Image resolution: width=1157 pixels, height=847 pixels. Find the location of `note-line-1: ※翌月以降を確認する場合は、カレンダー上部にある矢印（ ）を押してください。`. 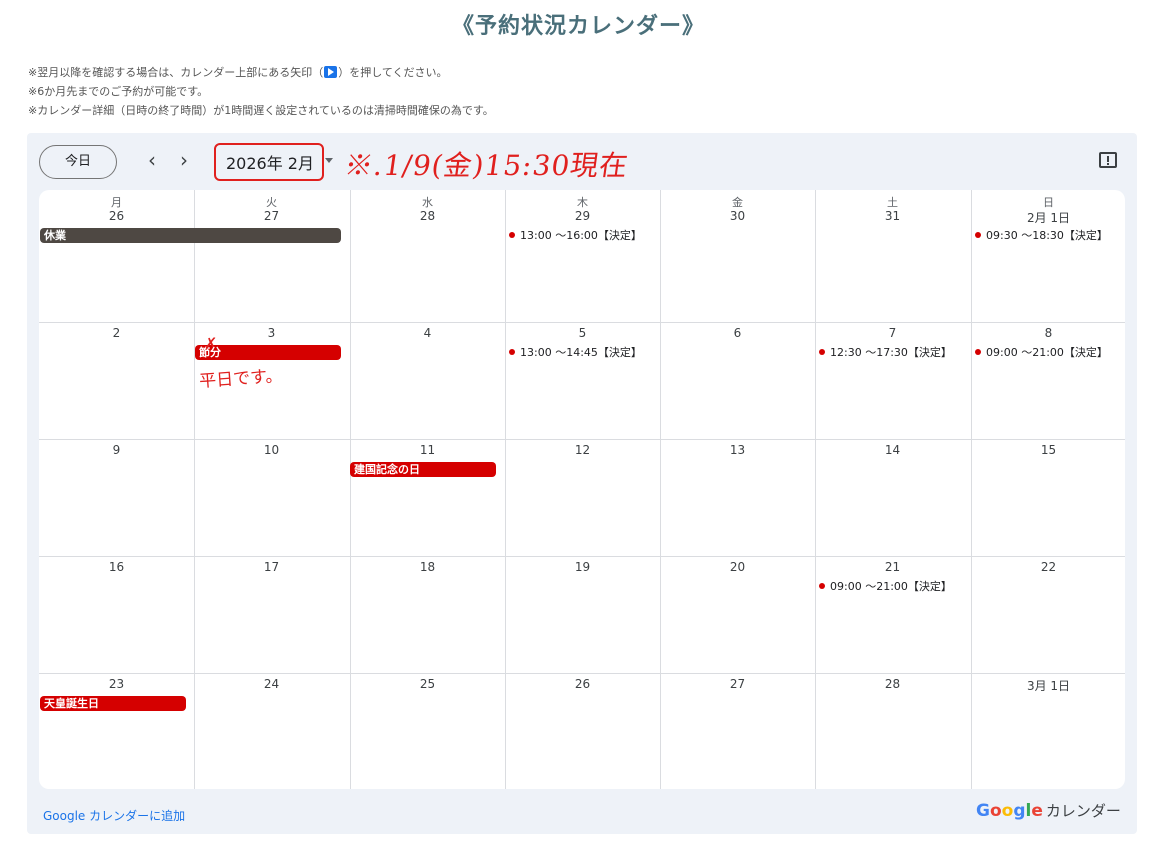

note-line-1: ※翌月以降を確認する場合は、カレンダー上部にある矢印（ ）を押してください。 is located at coordinates (261, 72).